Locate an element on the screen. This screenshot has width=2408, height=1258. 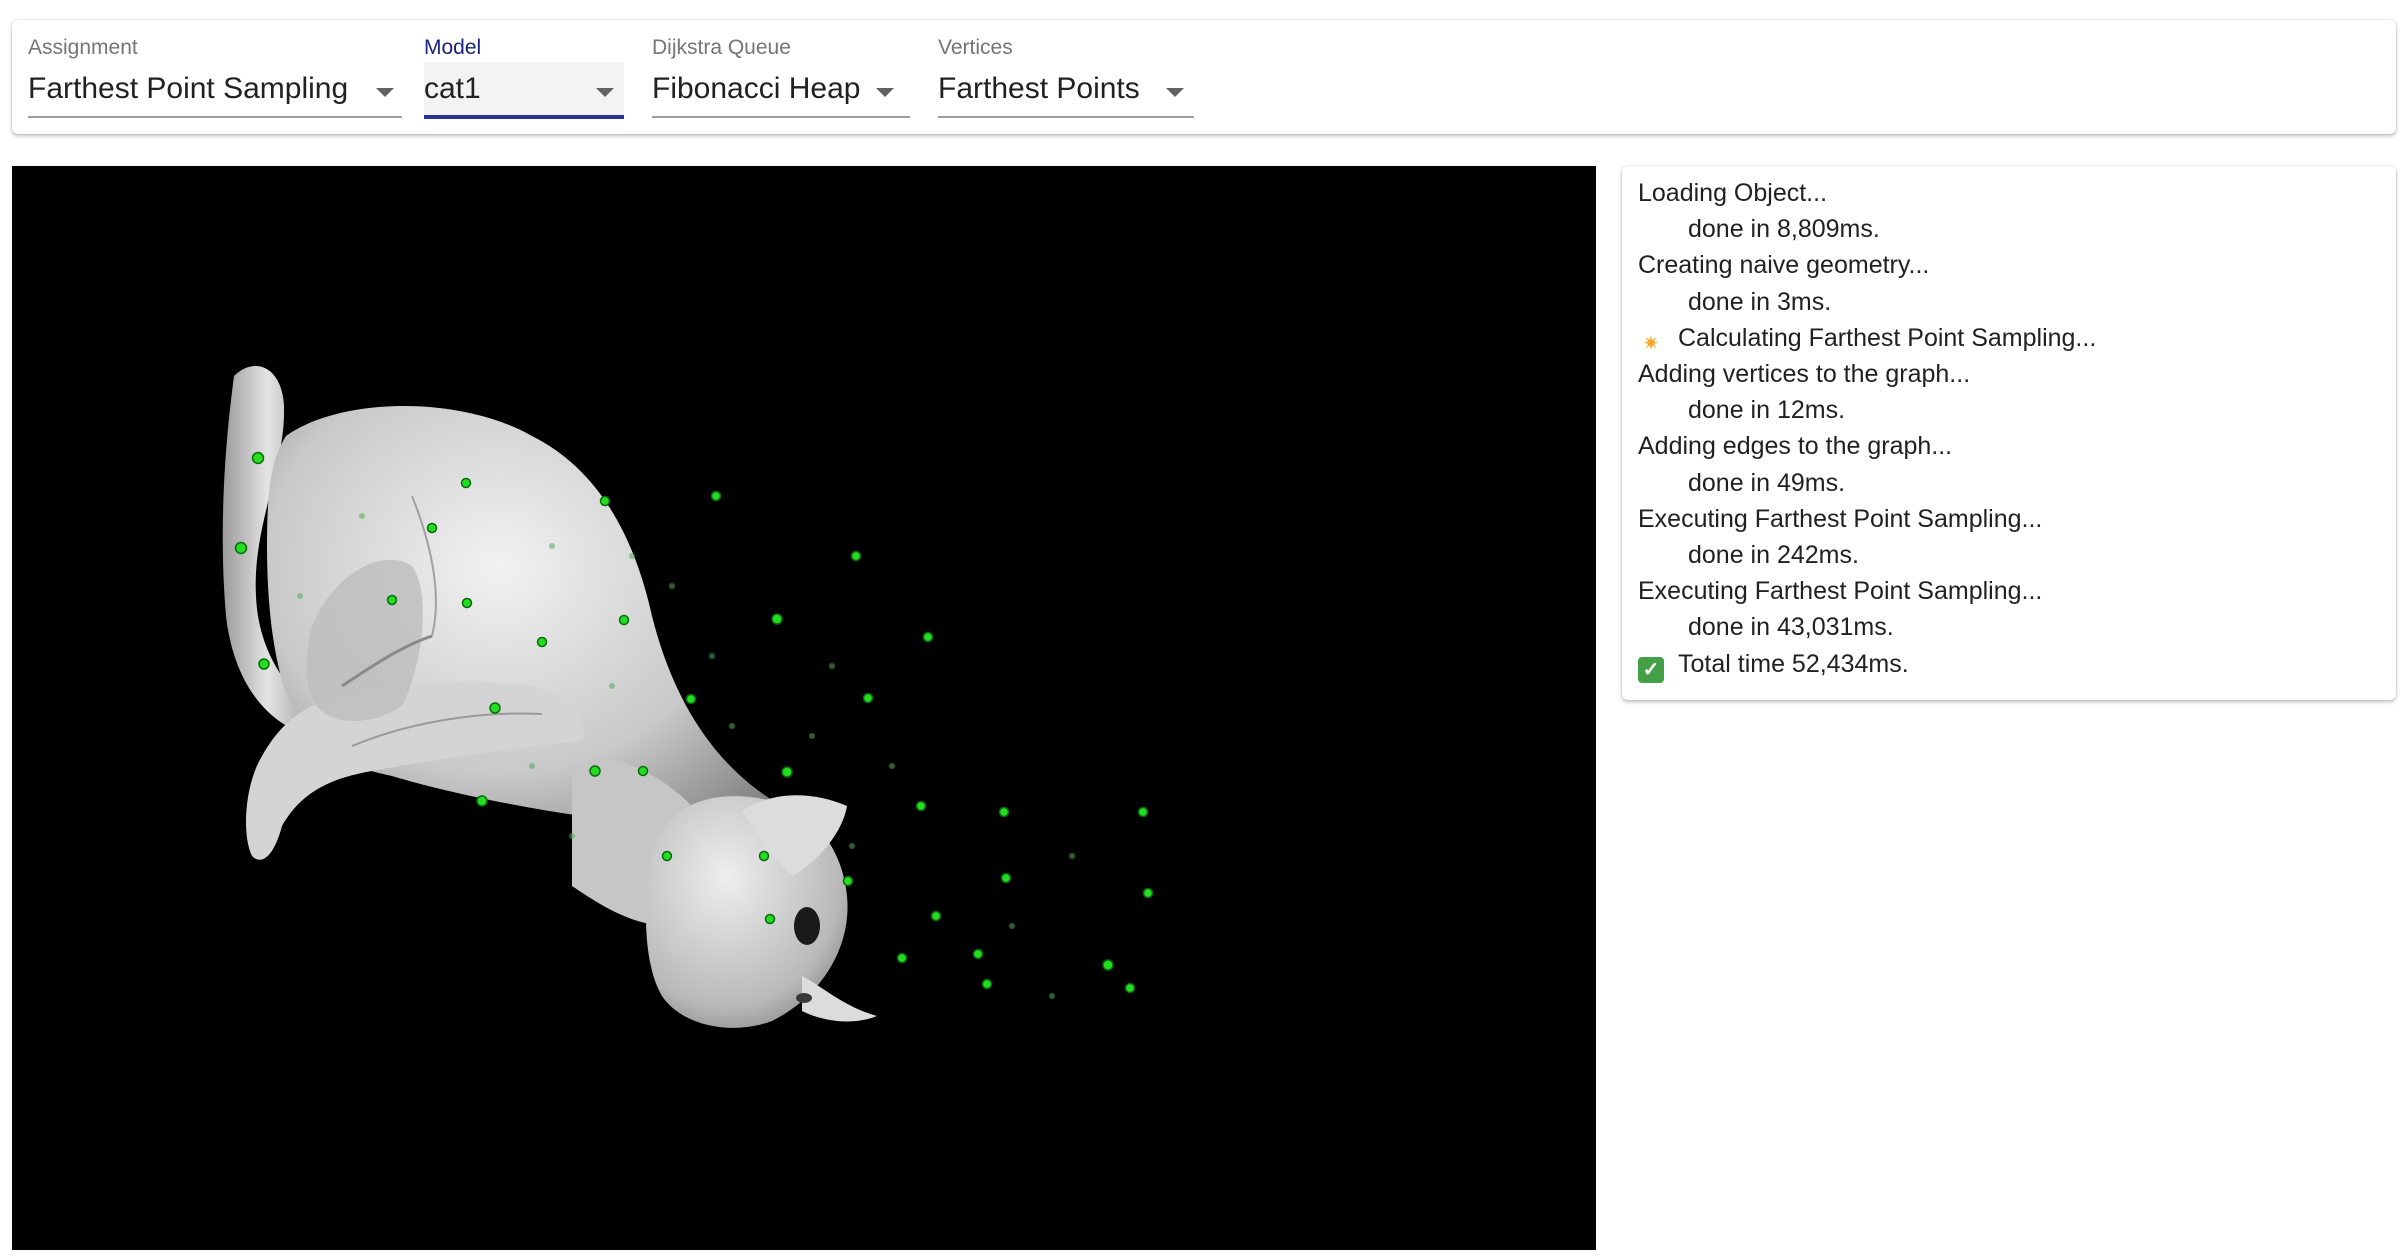
log-text: done in 3ms. is located at coordinates (1760, 302).